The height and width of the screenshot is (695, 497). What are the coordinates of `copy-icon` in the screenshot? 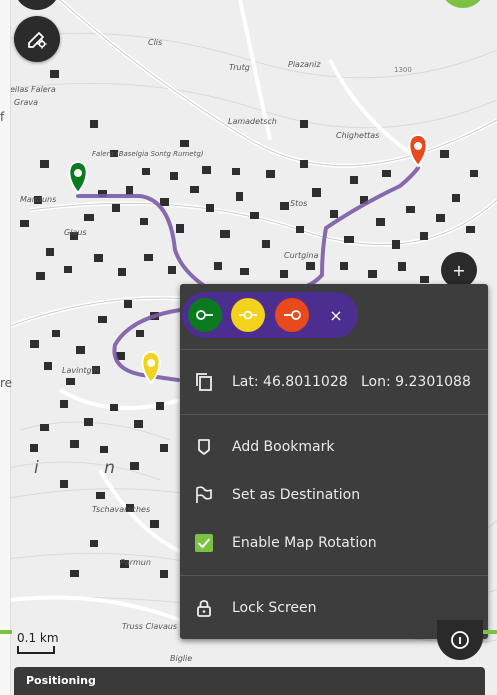 It's located at (204, 382).